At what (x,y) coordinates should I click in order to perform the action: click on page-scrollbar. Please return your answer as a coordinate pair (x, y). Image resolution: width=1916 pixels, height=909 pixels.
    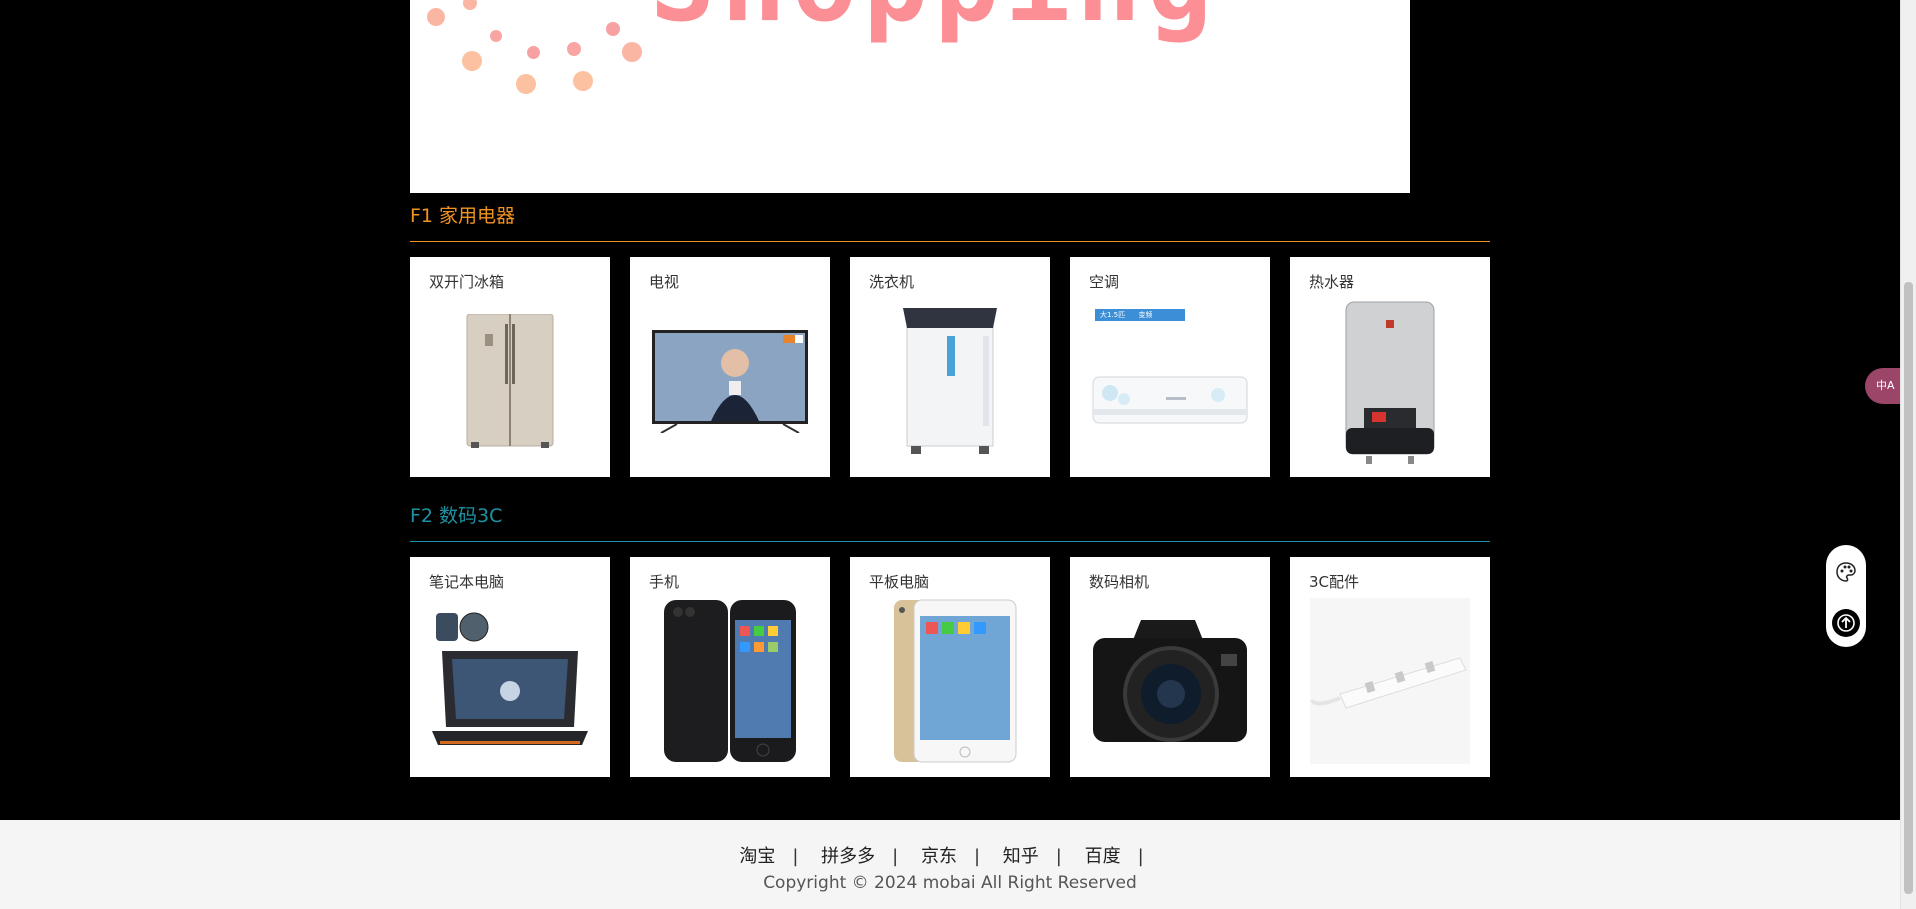
    Looking at the image, I should click on (1908, 454).